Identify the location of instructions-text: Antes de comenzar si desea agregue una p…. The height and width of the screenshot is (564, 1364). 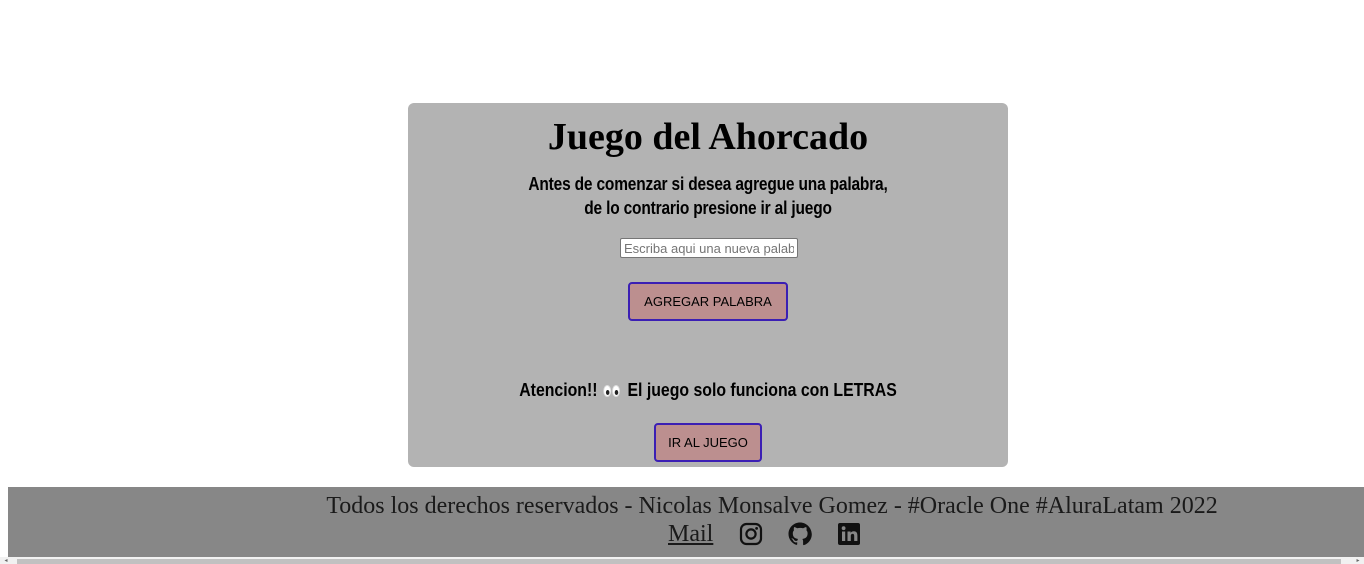
(708, 196).